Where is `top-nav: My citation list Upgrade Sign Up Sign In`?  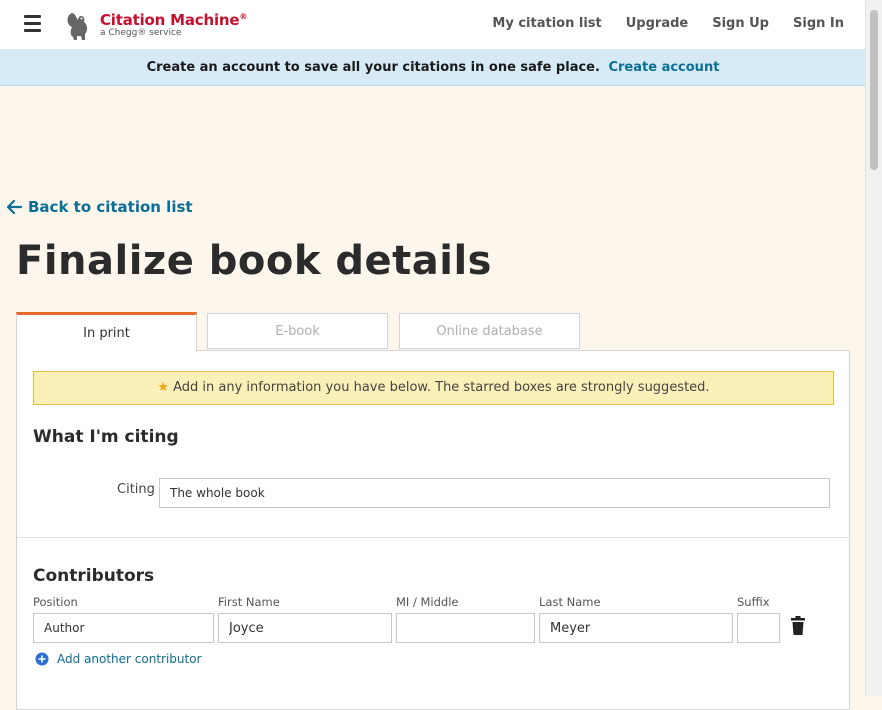
top-nav: My citation list Upgrade Sign Up Sign In is located at coordinates (668, 23).